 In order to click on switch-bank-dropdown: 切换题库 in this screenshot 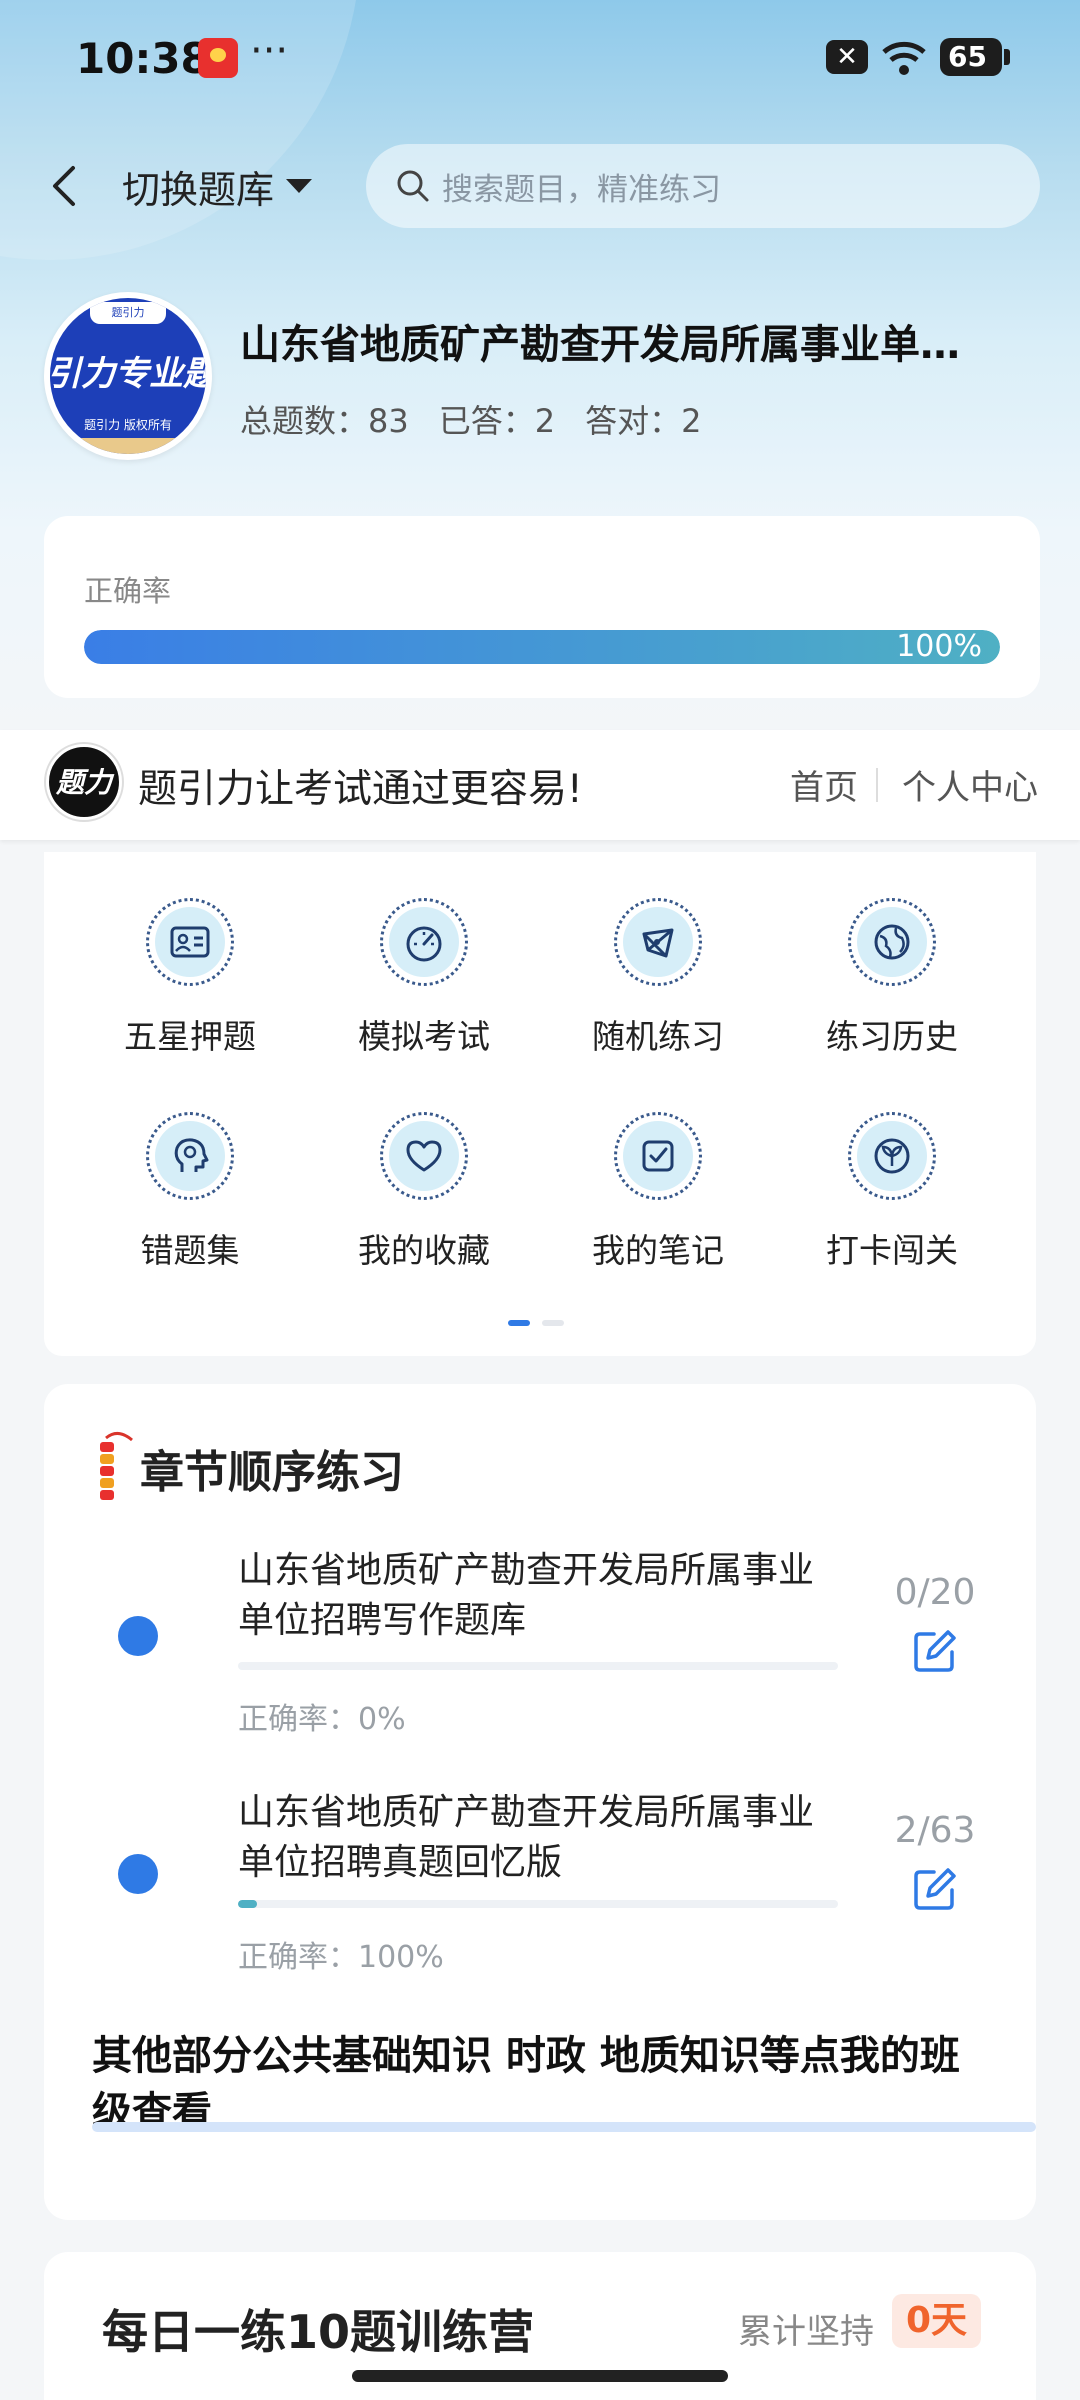, I will do `click(217, 186)`.